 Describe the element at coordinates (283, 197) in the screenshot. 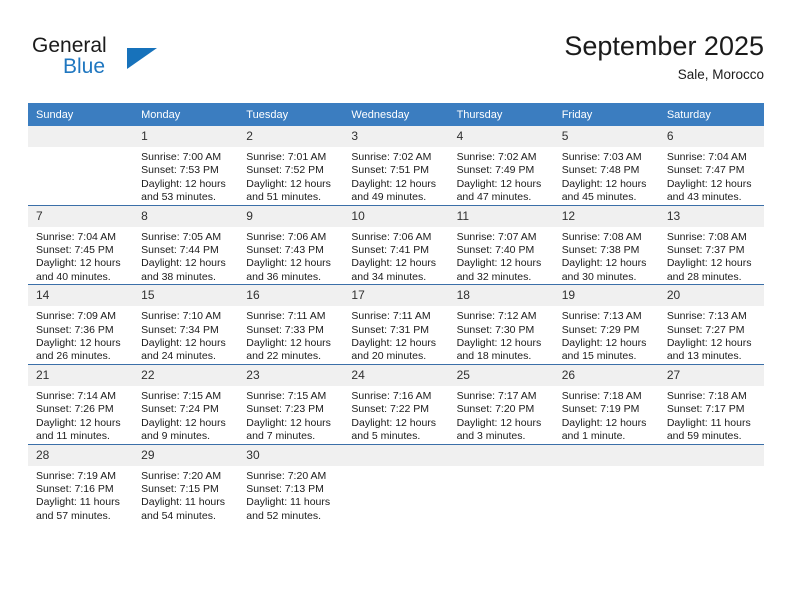

I see `daylight-text-line2: and 51 minutes.` at that location.